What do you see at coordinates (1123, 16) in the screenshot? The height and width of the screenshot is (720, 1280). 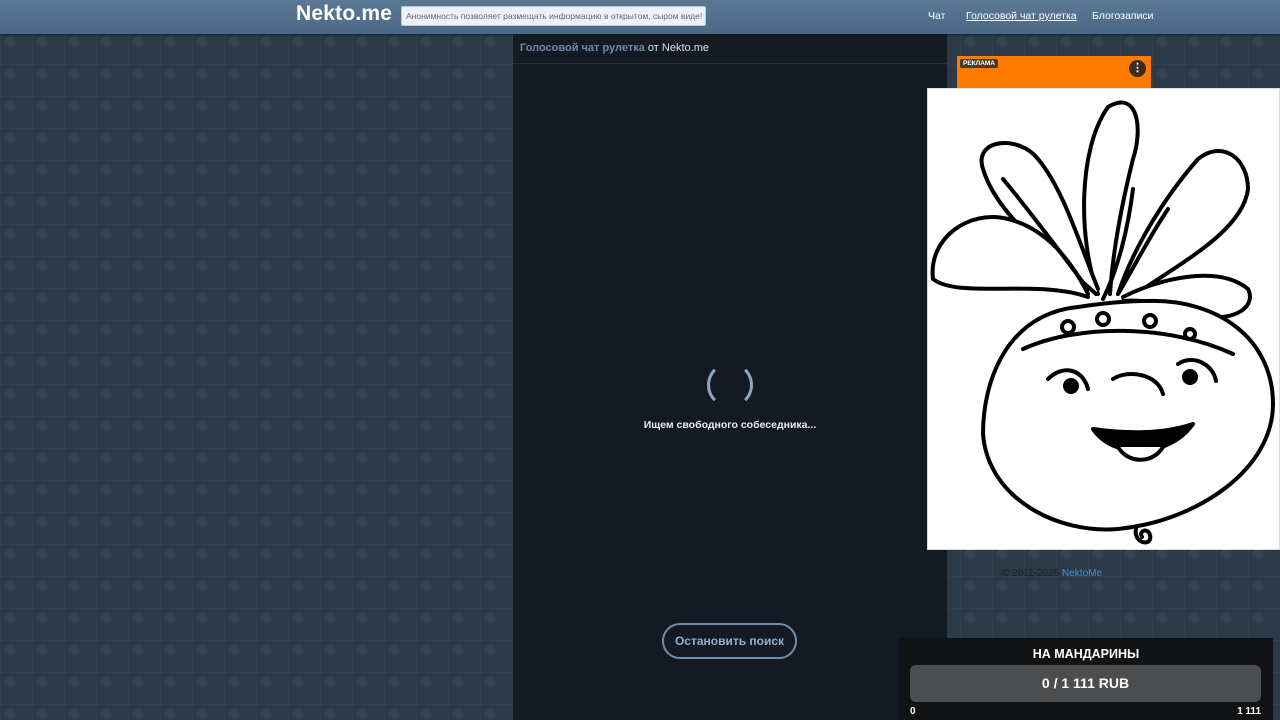 I see `nav-blog: Блогозаписи` at bounding box center [1123, 16].